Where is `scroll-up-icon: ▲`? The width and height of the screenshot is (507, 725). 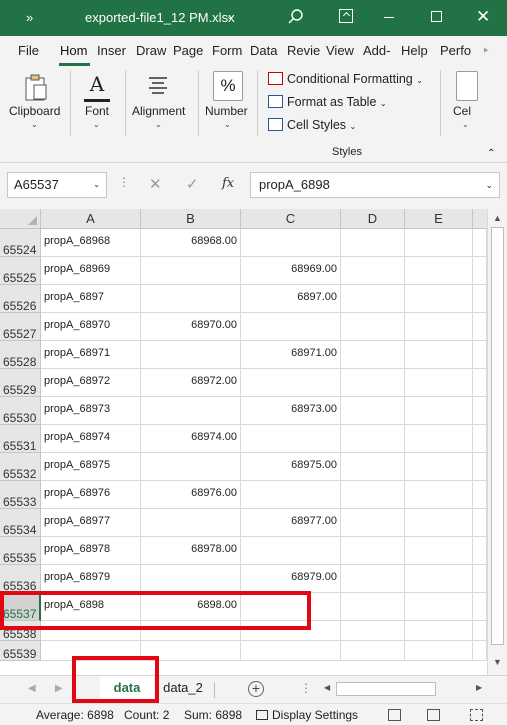 scroll-up-icon: ▲ is located at coordinates (497, 218).